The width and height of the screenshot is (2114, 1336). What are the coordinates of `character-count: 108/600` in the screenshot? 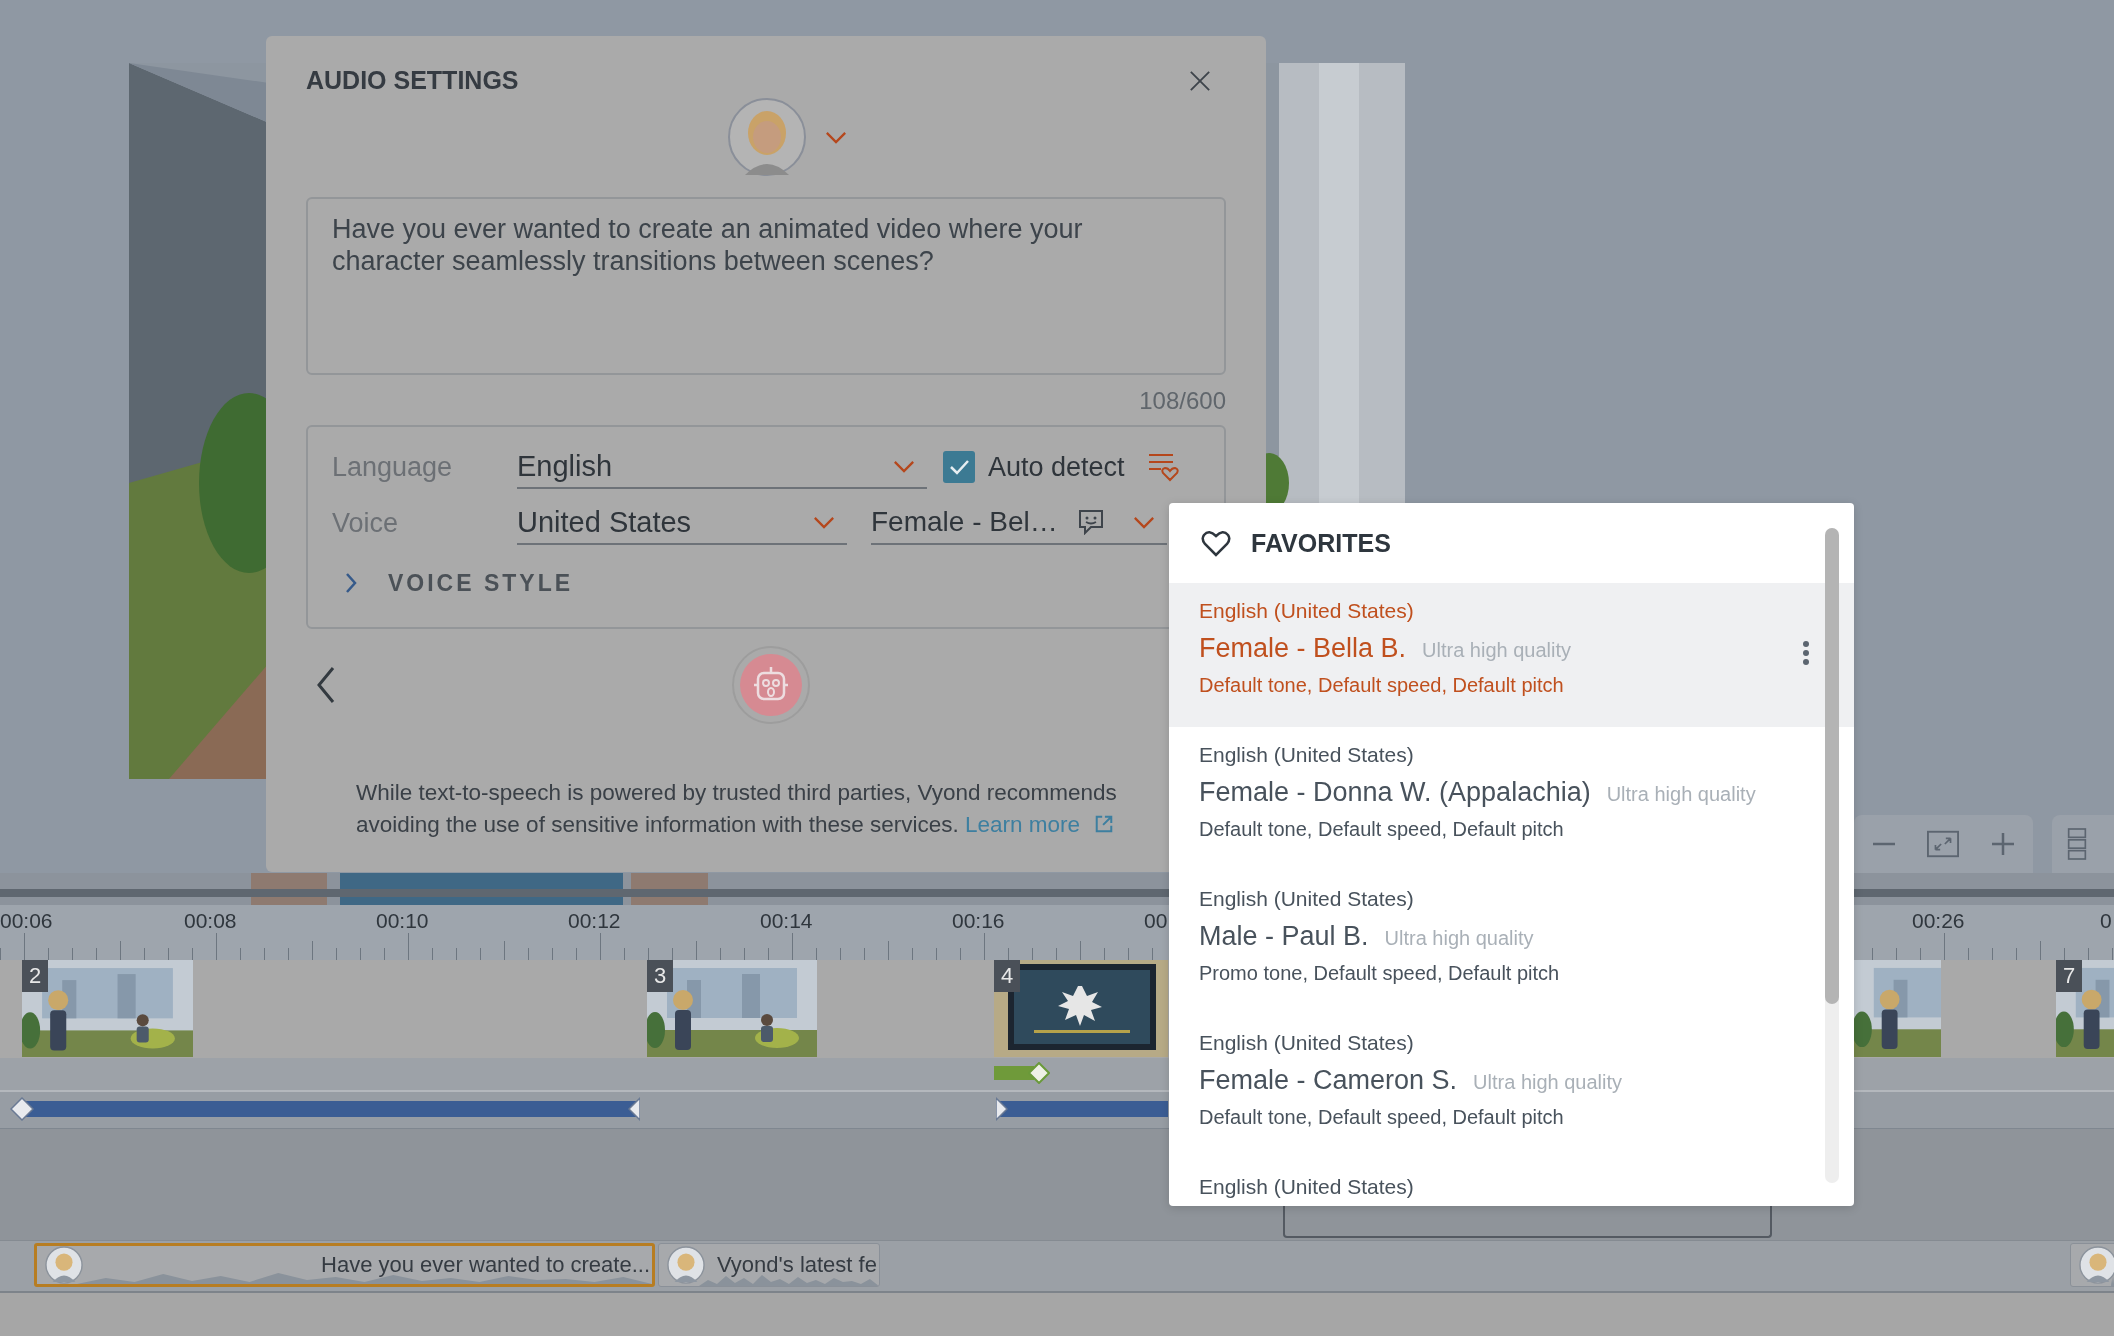 It's located at (1182, 401).